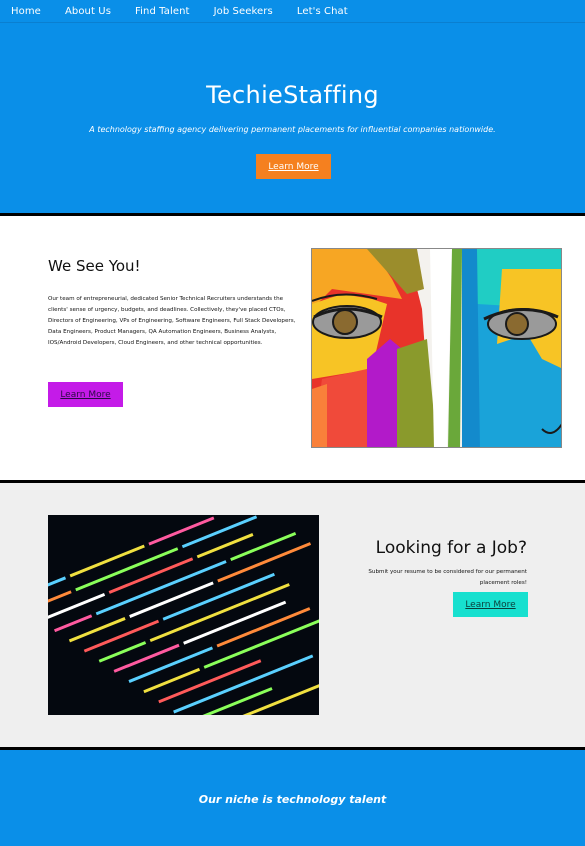  I want to click on footer-tagline: Our niche is technology talent, so click(292, 799).